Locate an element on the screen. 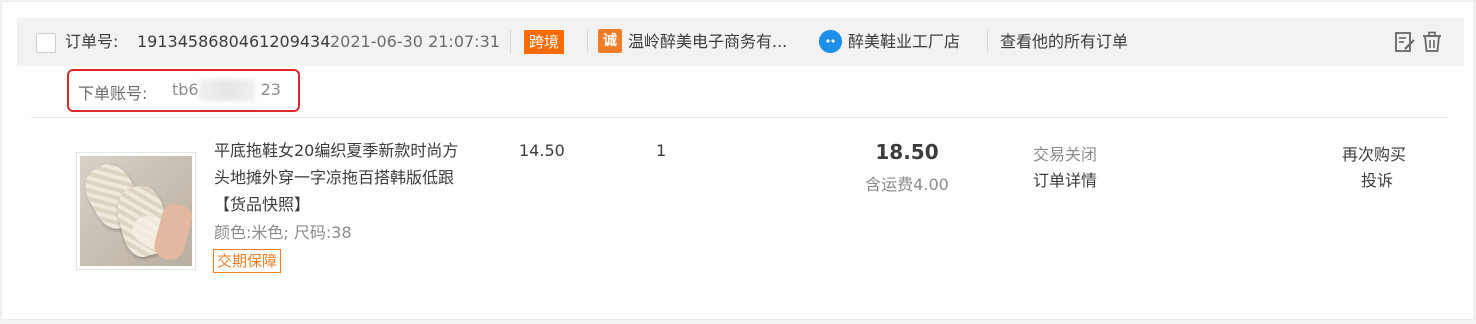 Image resolution: width=1476 pixels, height=324 pixels. cross-border-badge: 跨境 is located at coordinates (544, 42).